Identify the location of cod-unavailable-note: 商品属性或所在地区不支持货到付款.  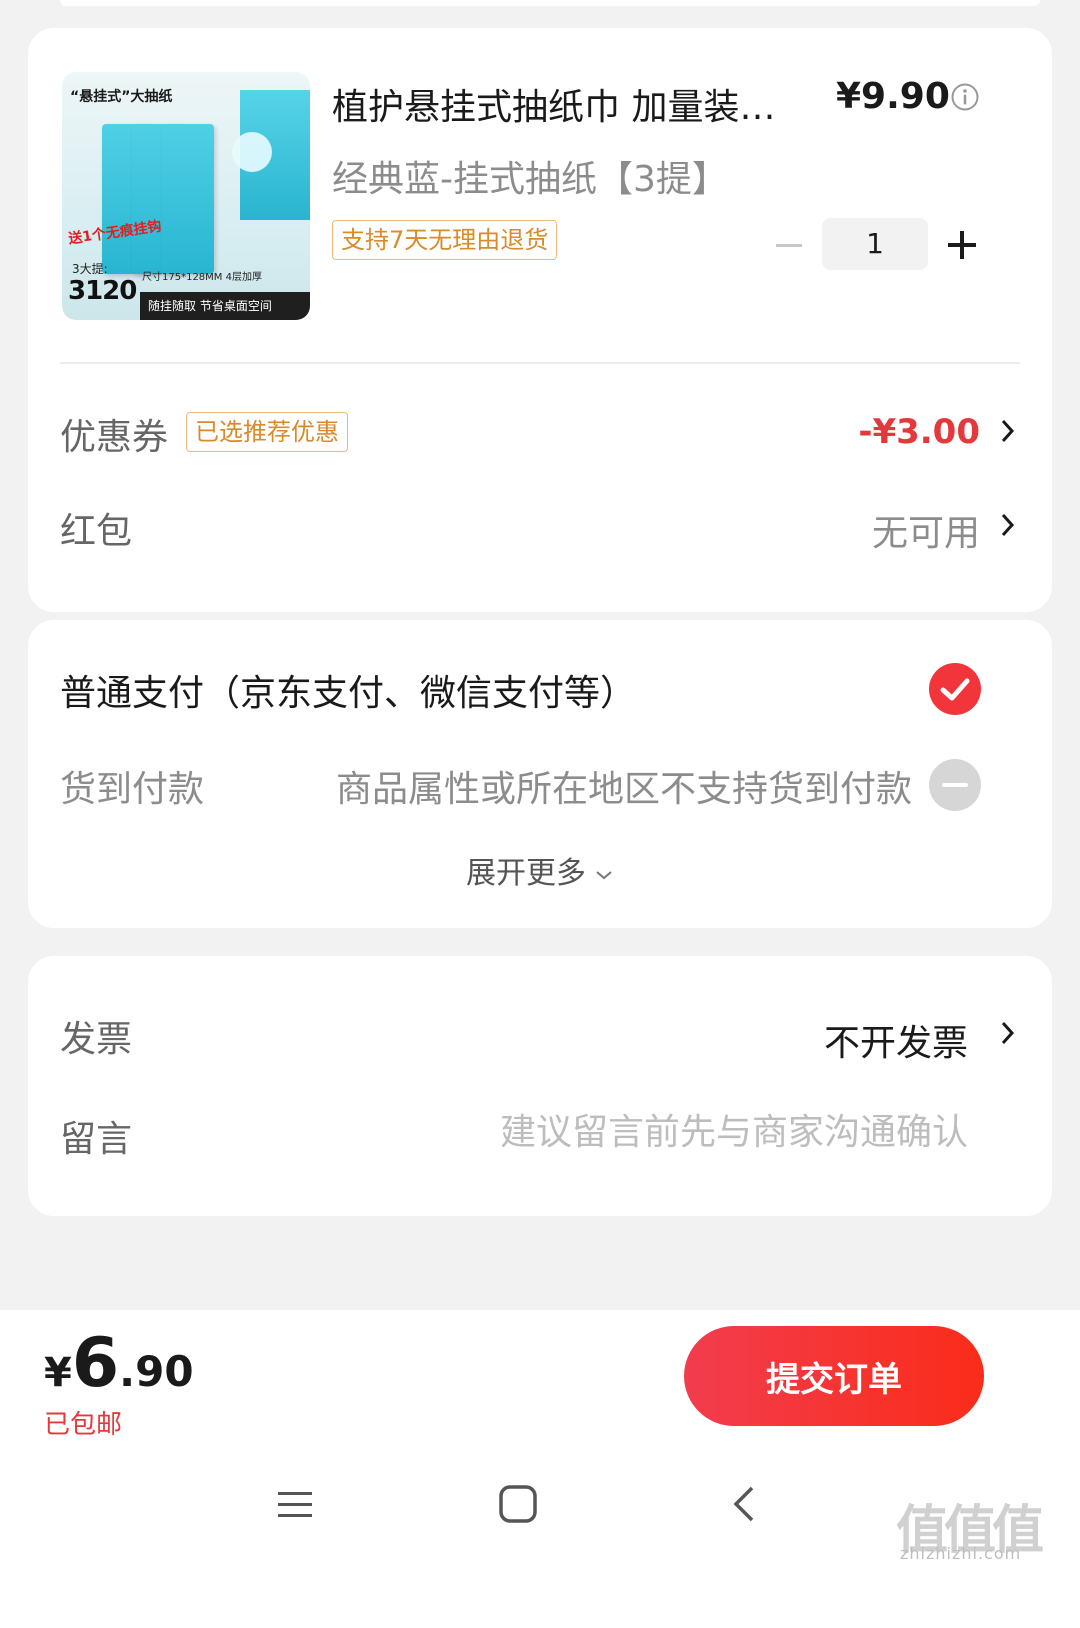
(623, 789).